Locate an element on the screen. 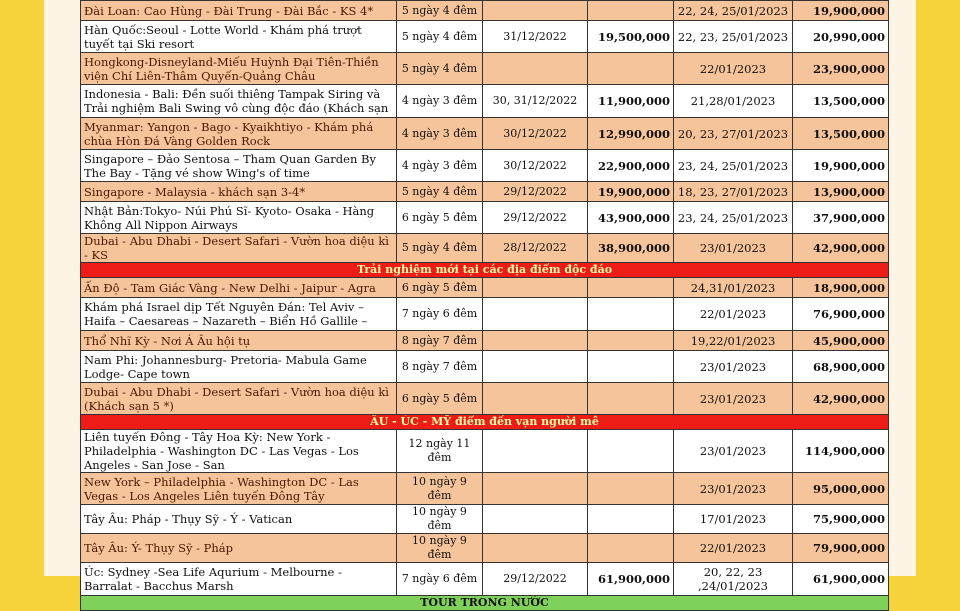  section-header: TOUR TRONG NƯỚC is located at coordinates (484, 603).